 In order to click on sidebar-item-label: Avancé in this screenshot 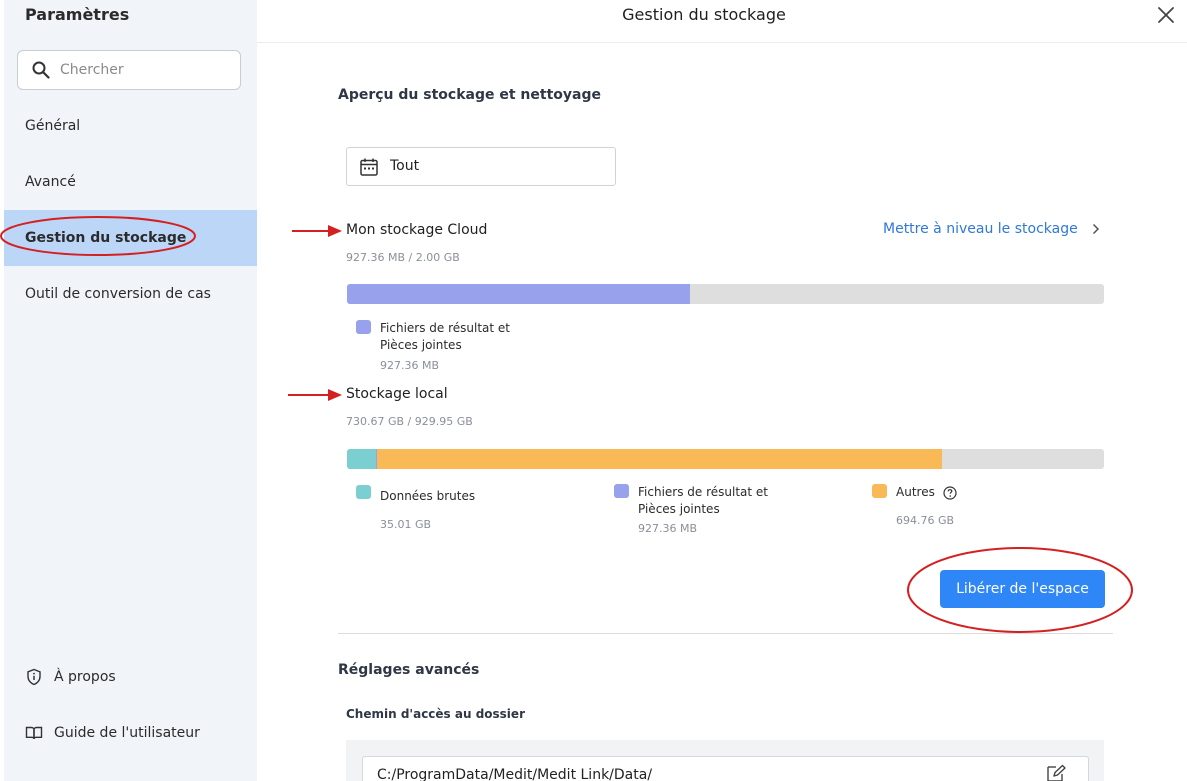, I will do `click(50, 182)`.